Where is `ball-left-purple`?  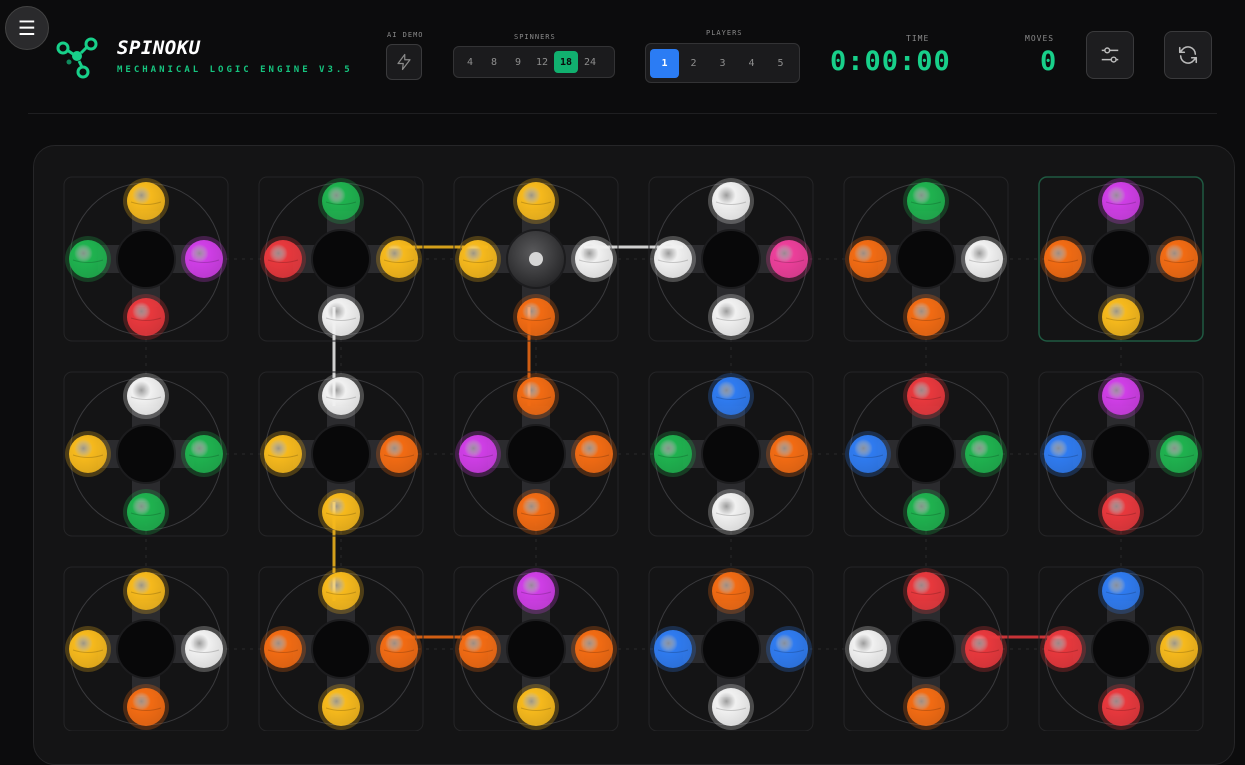 ball-left-purple is located at coordinates (478, 454).